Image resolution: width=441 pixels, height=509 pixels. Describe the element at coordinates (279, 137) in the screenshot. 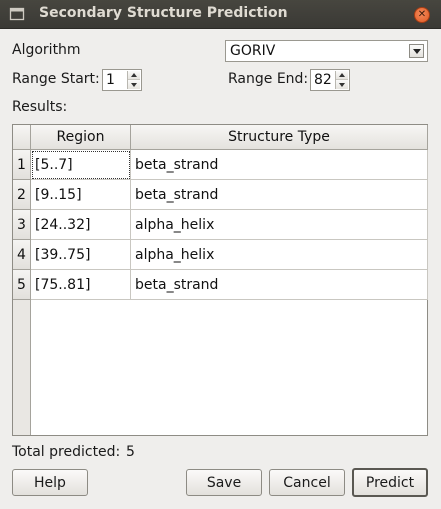

I see `column-header-structure-type: Structure Type` at that location.